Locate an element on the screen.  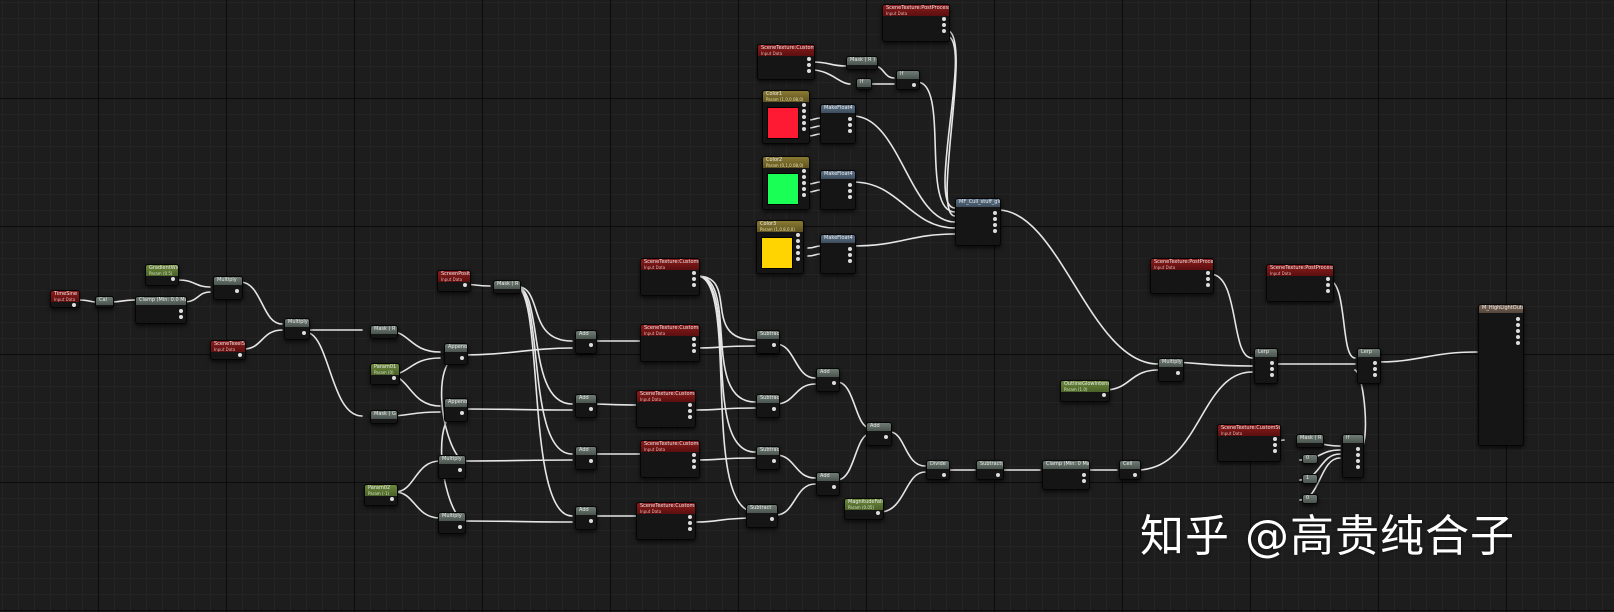
graph-node: M_HighLightOutline is located at coordinates (1501, 375).